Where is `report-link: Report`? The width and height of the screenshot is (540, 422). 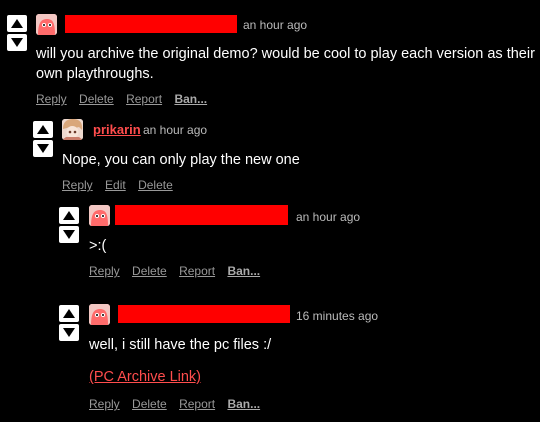 report-link: Report is located at coordinates (197, 404).